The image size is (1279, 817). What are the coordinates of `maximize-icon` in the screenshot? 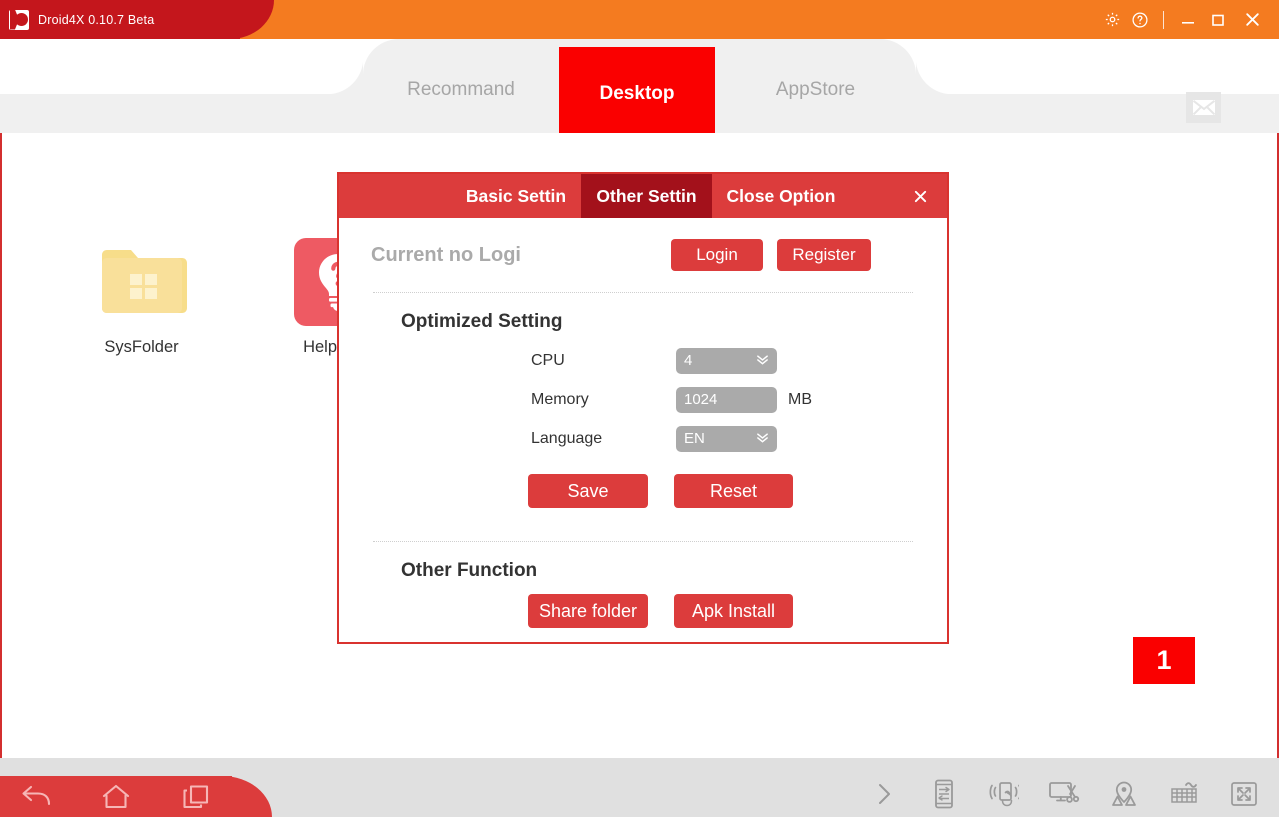 It's located at (1218, 19).